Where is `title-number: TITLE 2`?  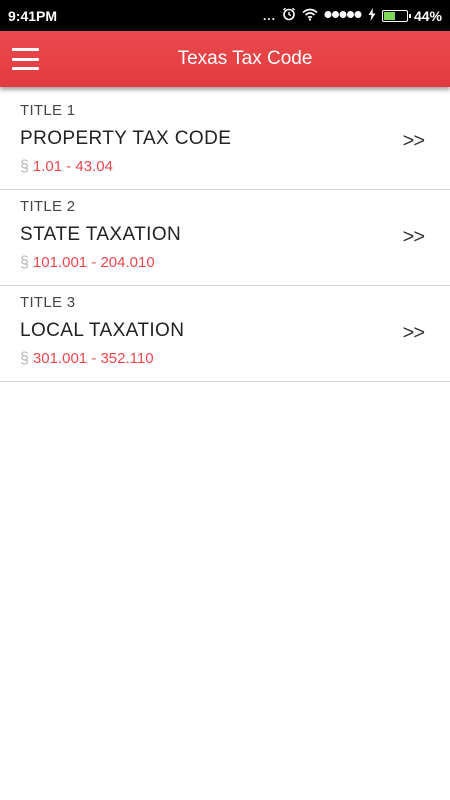 title-number: TITLE 2 is located at coordinates (48, 206).